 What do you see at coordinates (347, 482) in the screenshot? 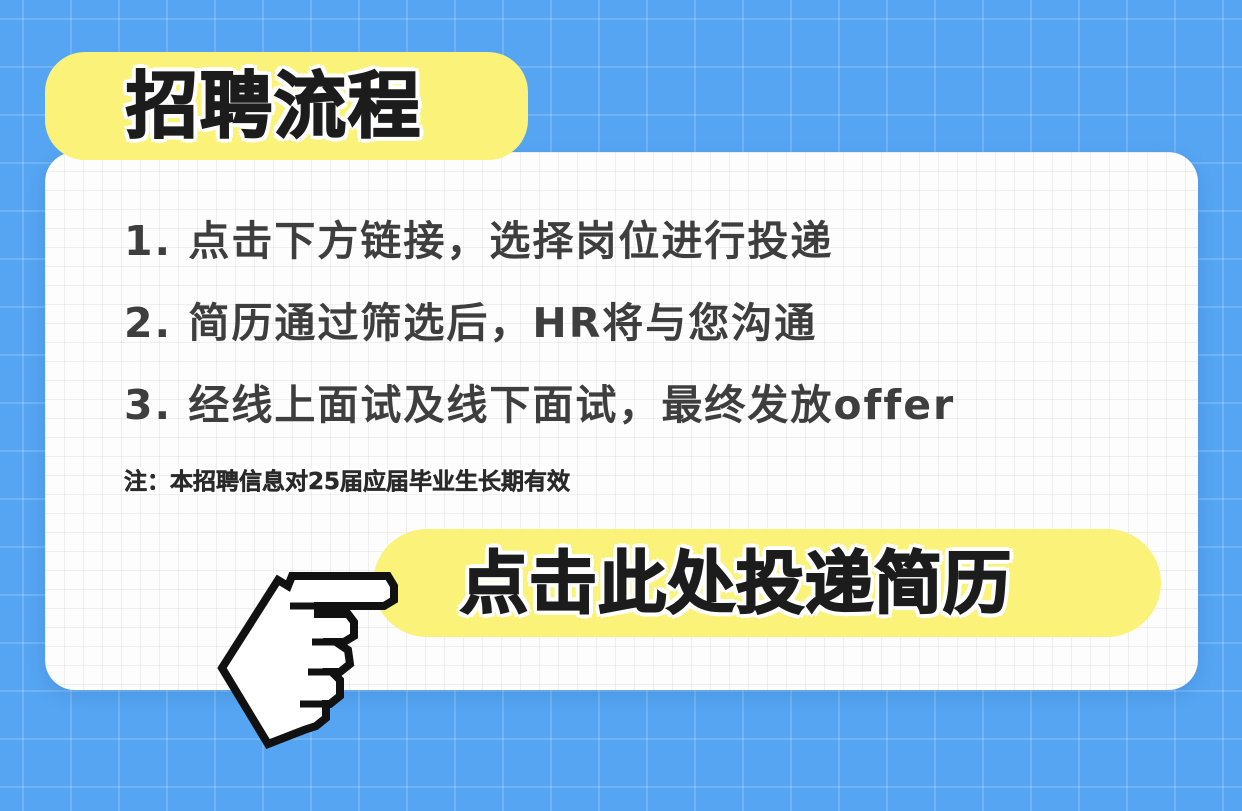
I see `validity-note: 注：本招聘信息对25届应届毕业生长期有效` at bounding box center [347, 482].